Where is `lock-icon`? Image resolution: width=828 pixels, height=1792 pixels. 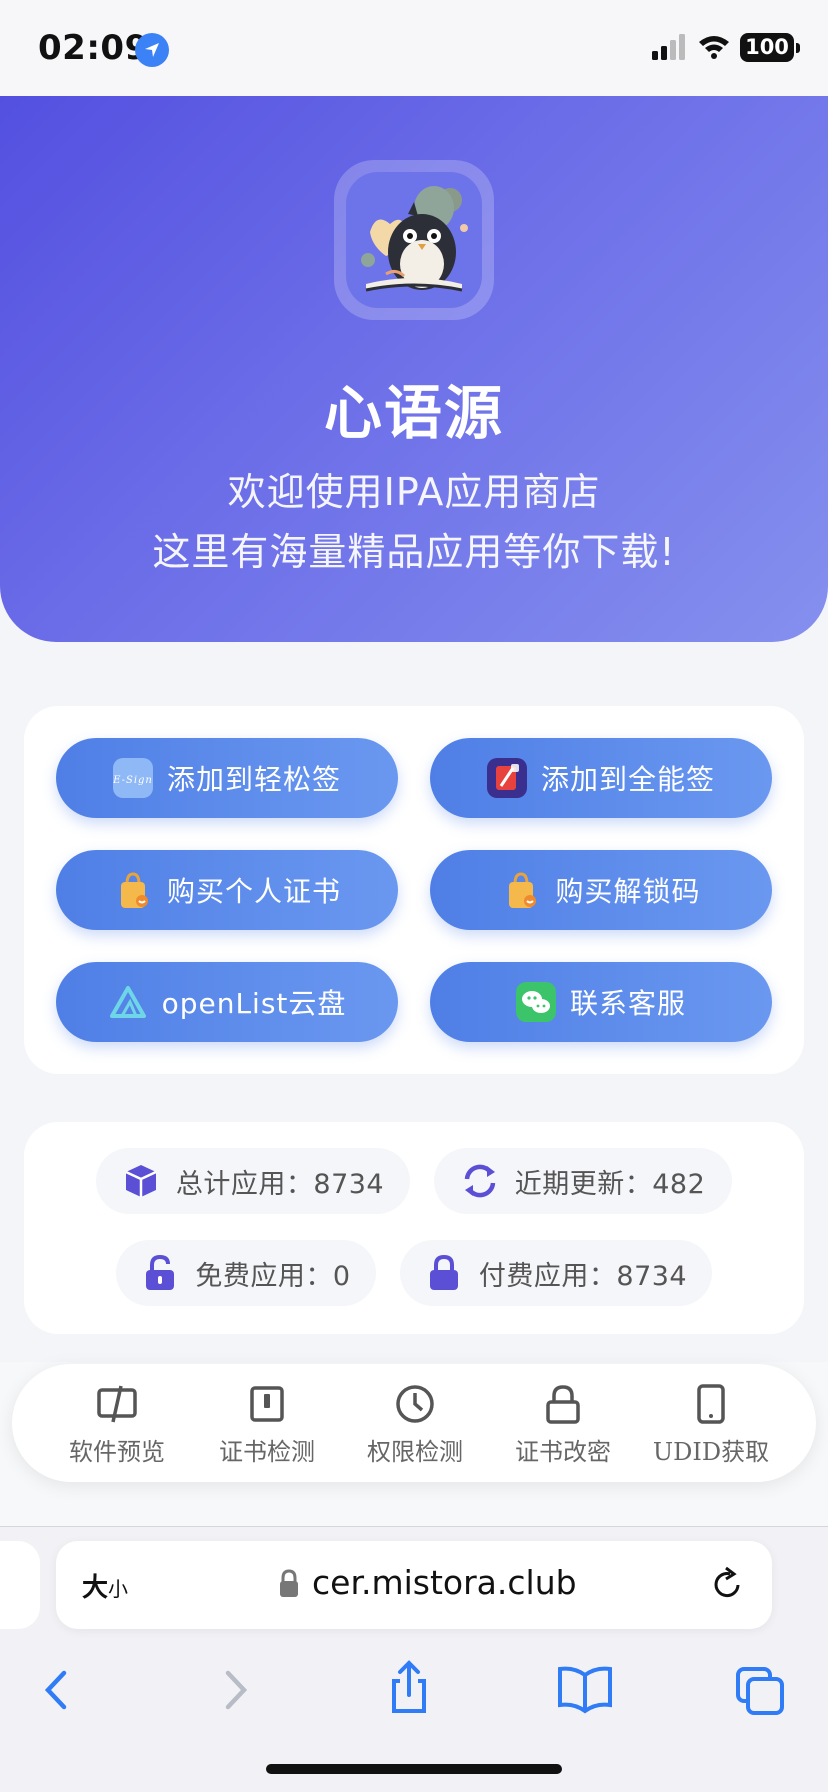
lock-icon is located at coordinates (563, 1404).